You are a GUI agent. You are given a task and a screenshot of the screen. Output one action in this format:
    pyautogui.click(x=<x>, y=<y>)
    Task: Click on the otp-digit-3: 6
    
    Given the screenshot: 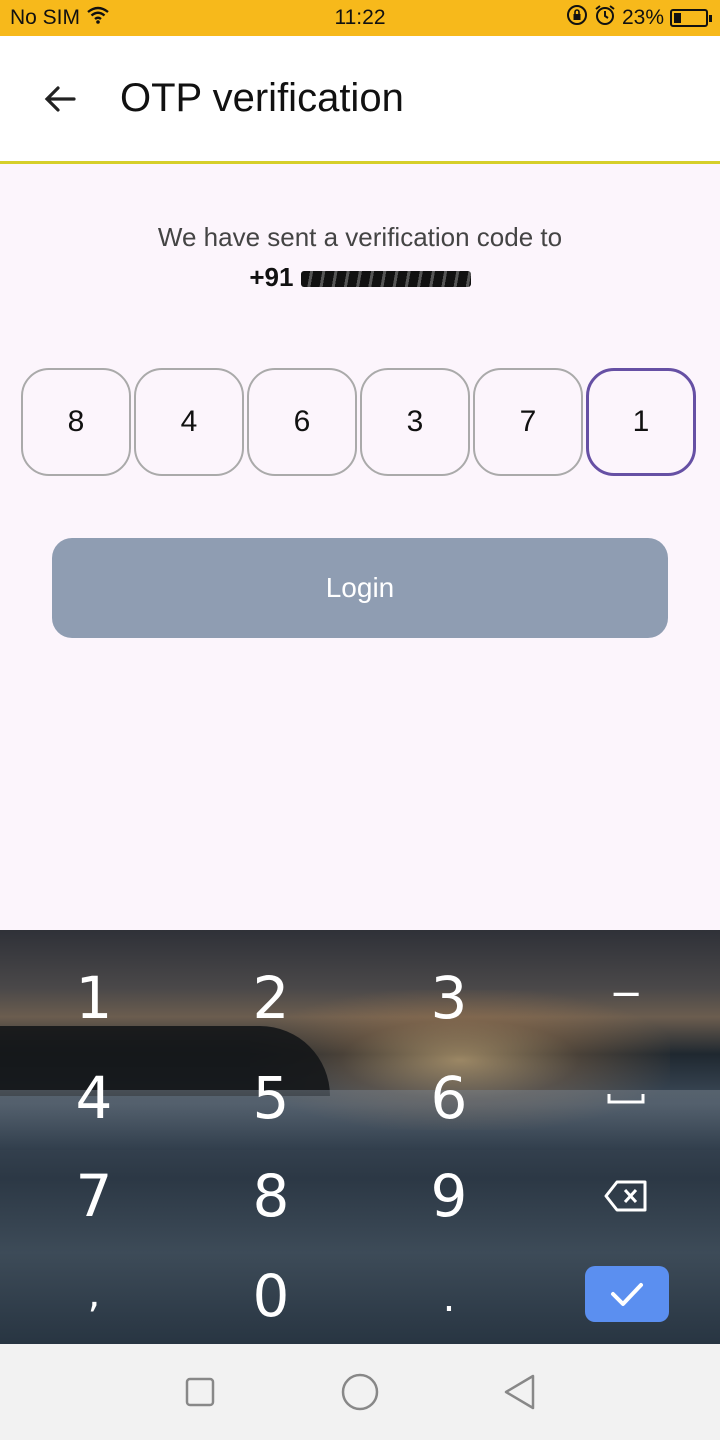 What is the action you would take?
    pyautogui.click(x=302, y=422)
    